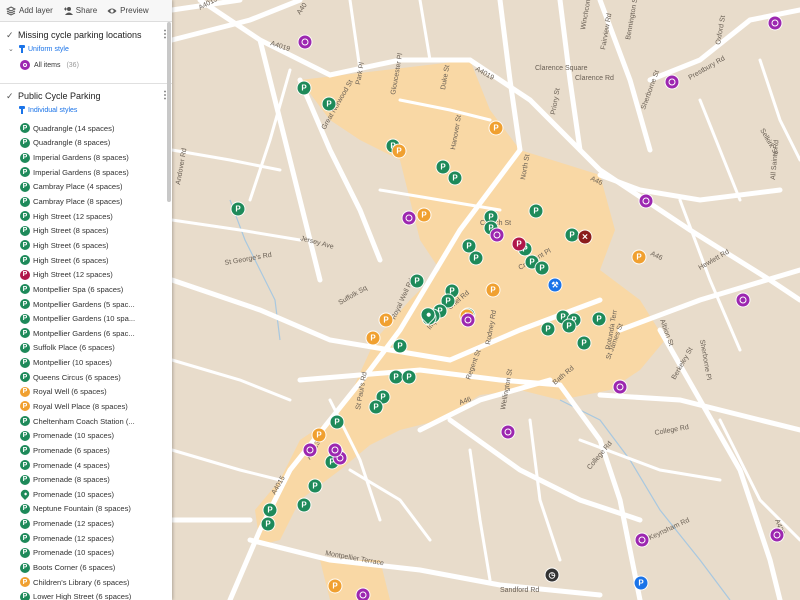  I want to click on list-item: P Lower High Street (6 spaces), so click(86, 595).